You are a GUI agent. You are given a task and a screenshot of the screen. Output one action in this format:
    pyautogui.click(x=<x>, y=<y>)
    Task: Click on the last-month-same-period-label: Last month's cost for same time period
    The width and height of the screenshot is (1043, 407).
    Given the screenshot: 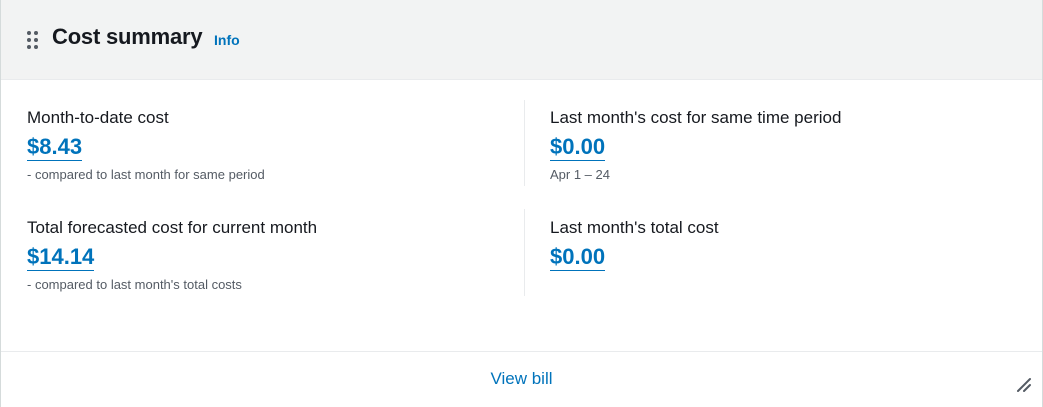 What is the action you would take?
    pyautogui.click(x=696, y=117)
    